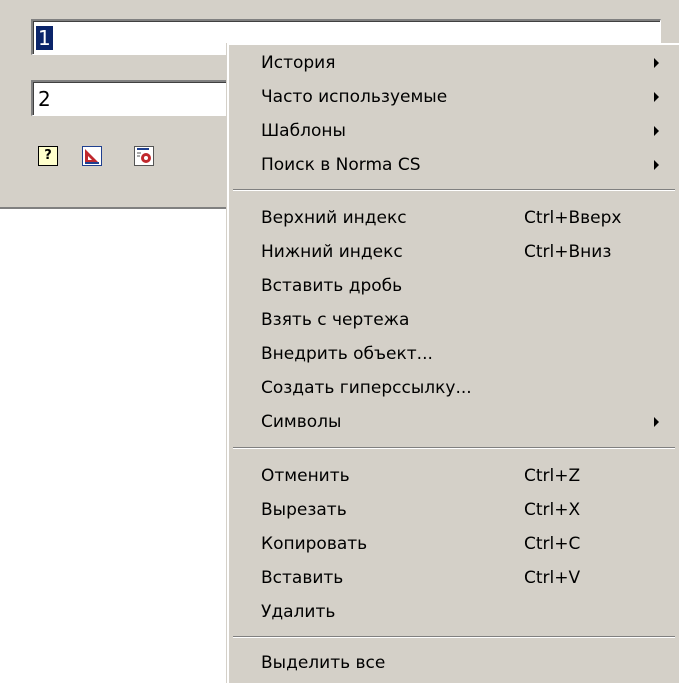 The image size is (679, 683). Describe the element at coordinates (453, 252) in the screenshot. I see `menu-item-subscript: Нижний индекс Ctrl+Вниз` at that location.